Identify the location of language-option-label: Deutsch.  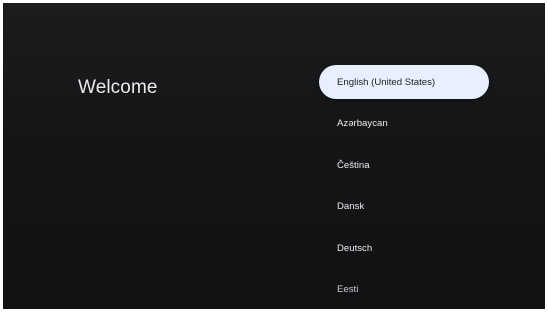
(355, 248).